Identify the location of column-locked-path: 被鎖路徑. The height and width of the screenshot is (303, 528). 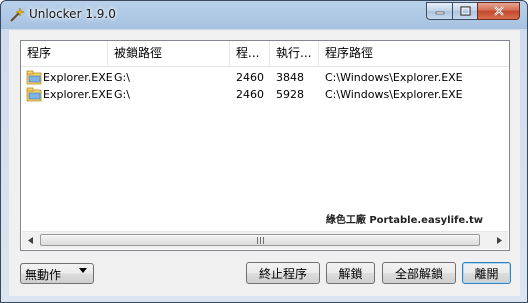
(169, 53).